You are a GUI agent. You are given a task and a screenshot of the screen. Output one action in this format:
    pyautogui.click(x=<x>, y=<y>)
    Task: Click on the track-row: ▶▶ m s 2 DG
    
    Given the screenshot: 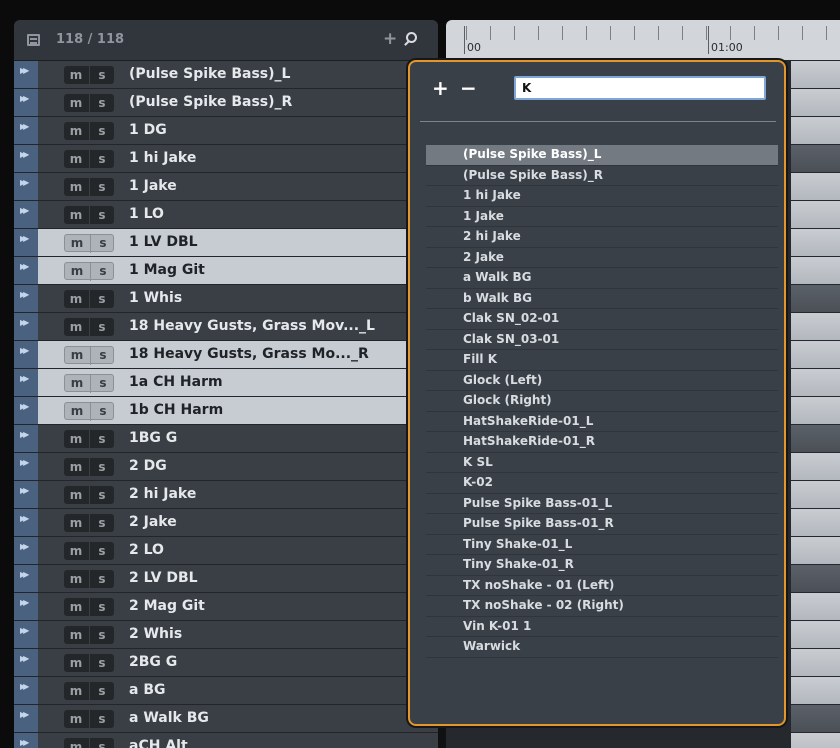 What is the action you would take?
    pyautogui.click(x=226, y=467)
    